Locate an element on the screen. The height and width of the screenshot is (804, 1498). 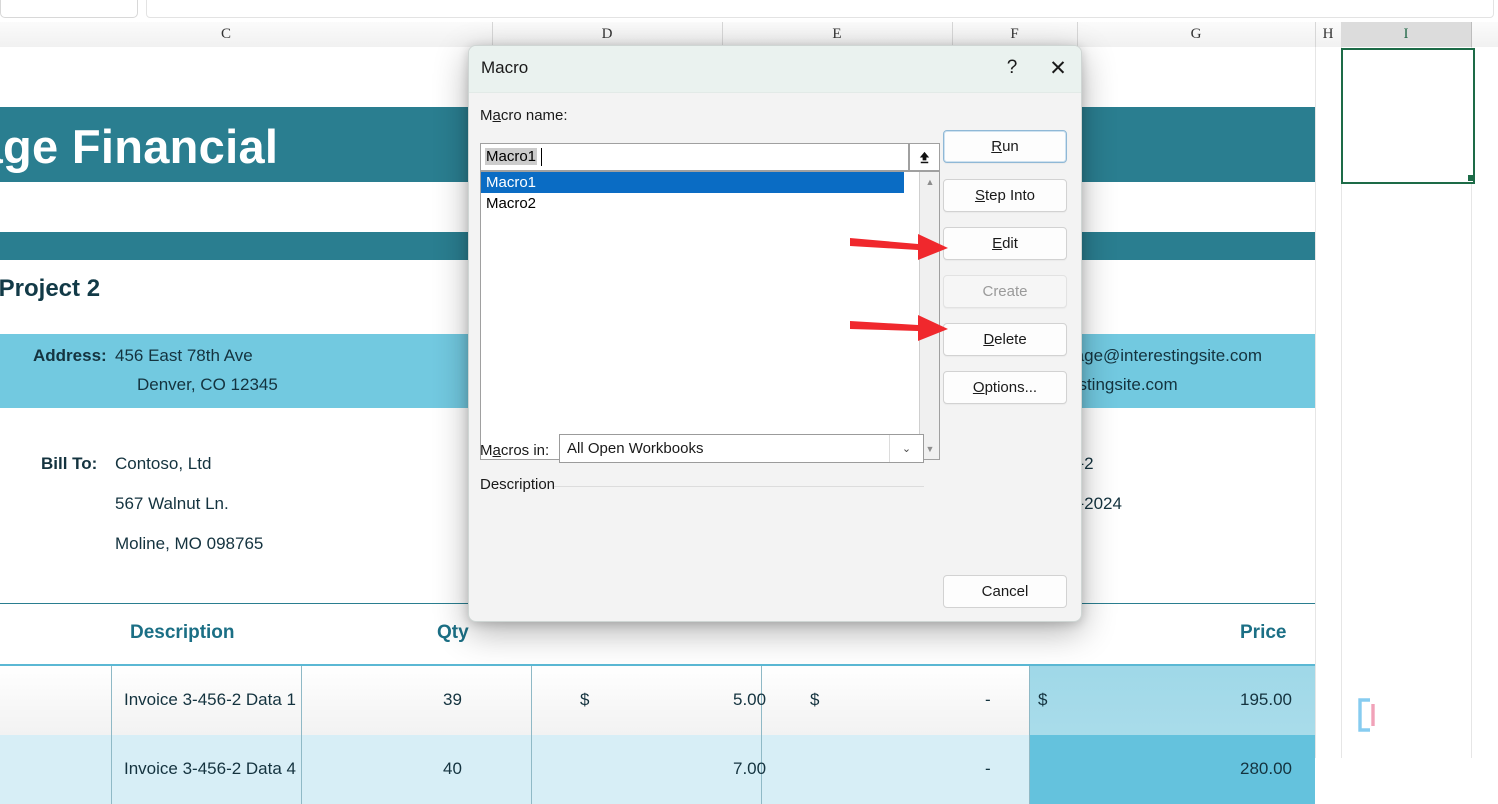
address-line-1: 456 East 78th Ave is located at coordinates (184, 355).